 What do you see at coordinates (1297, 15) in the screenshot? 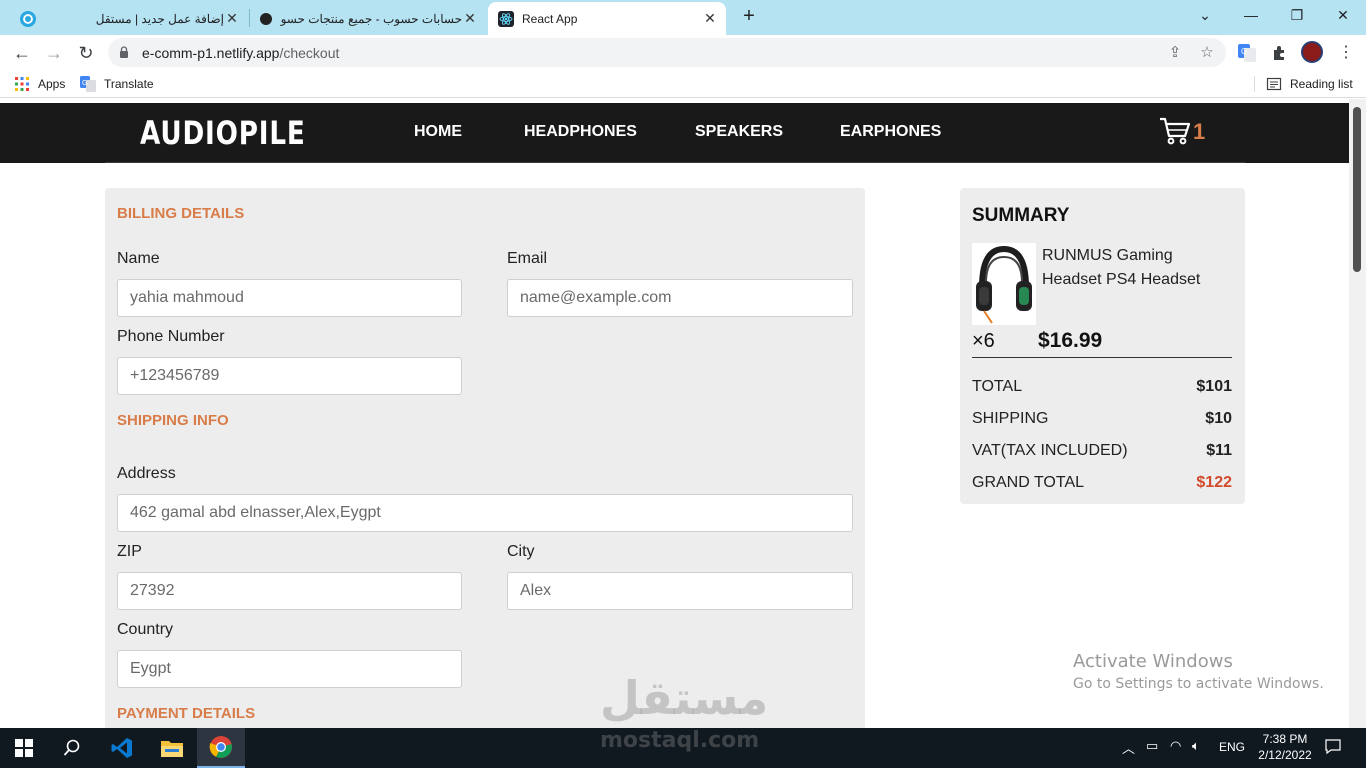
I see `restore-icon: ❐` at bounding box center [1297, 15].